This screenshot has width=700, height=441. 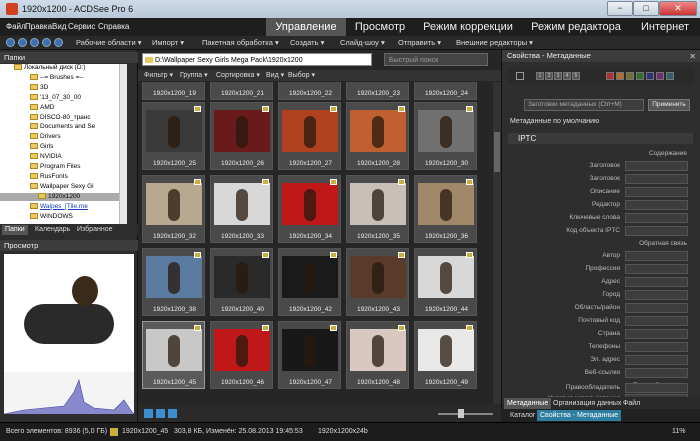 What do you see at coordinates (494, 42) in the screenshot?
I see `external-editors-menu: Внешние редакторы ▾` at bounding box center [494, 42].